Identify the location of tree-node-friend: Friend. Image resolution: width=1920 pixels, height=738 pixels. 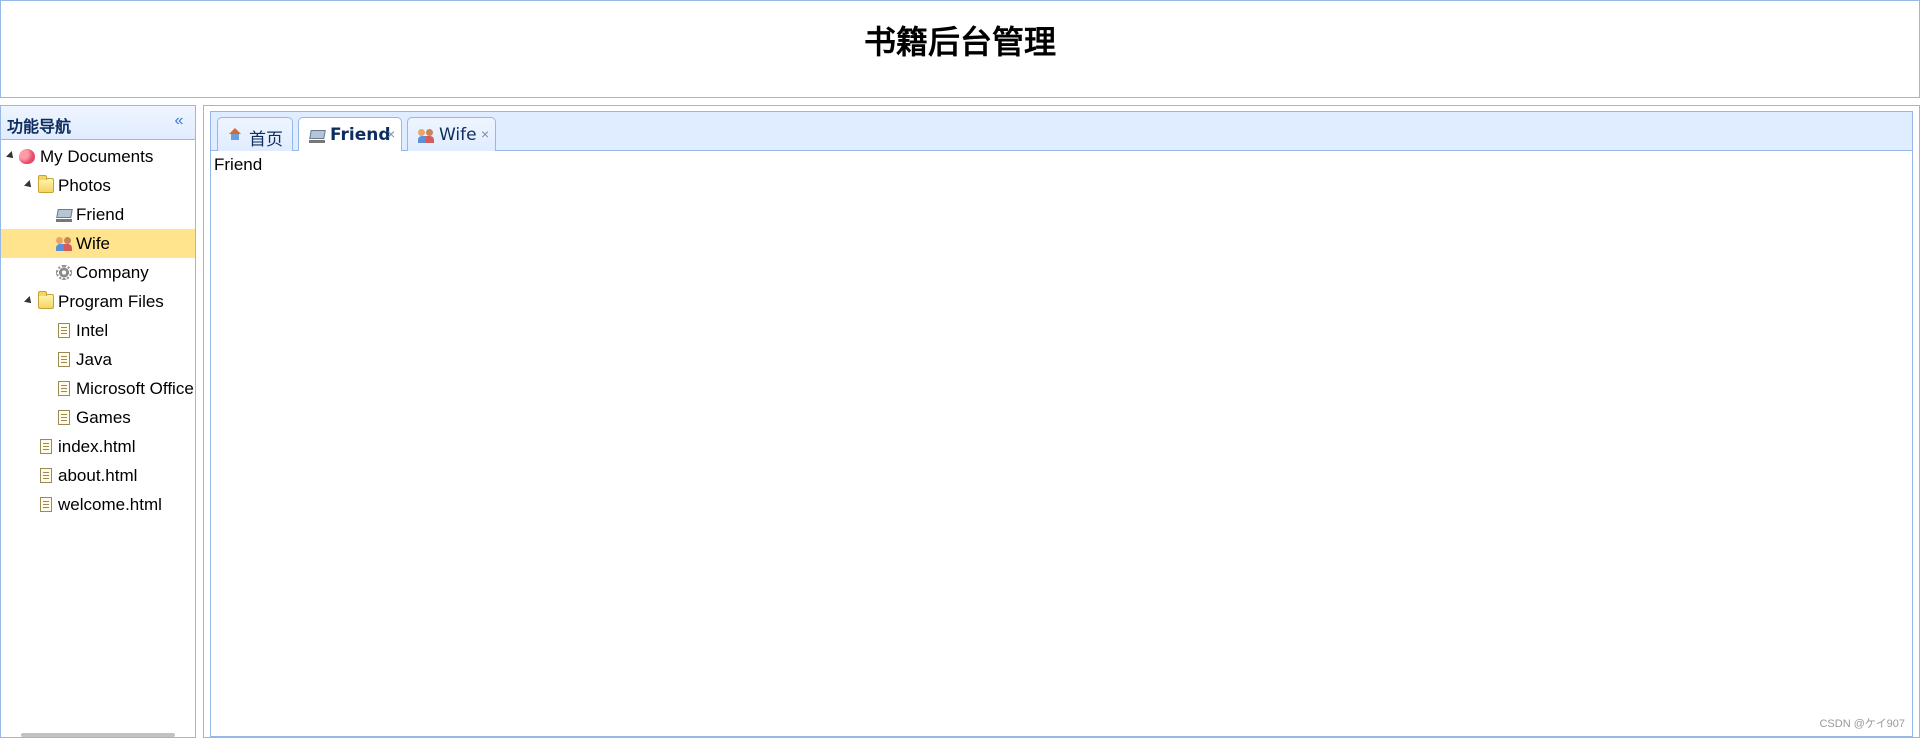
(98, 214).